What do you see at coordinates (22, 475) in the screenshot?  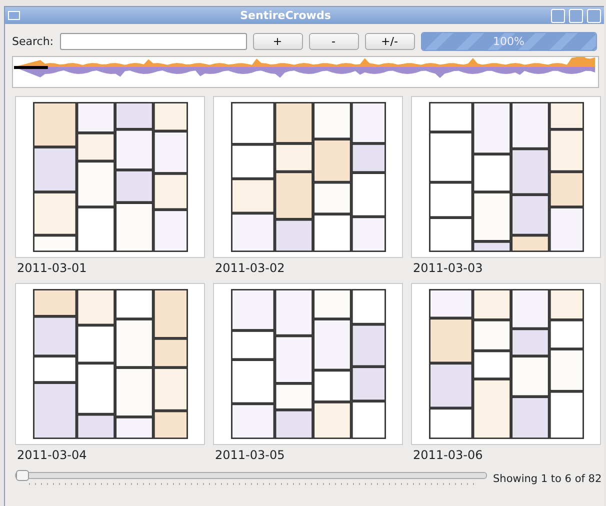 I see `slider-handle` at bounding box center [22, 475].